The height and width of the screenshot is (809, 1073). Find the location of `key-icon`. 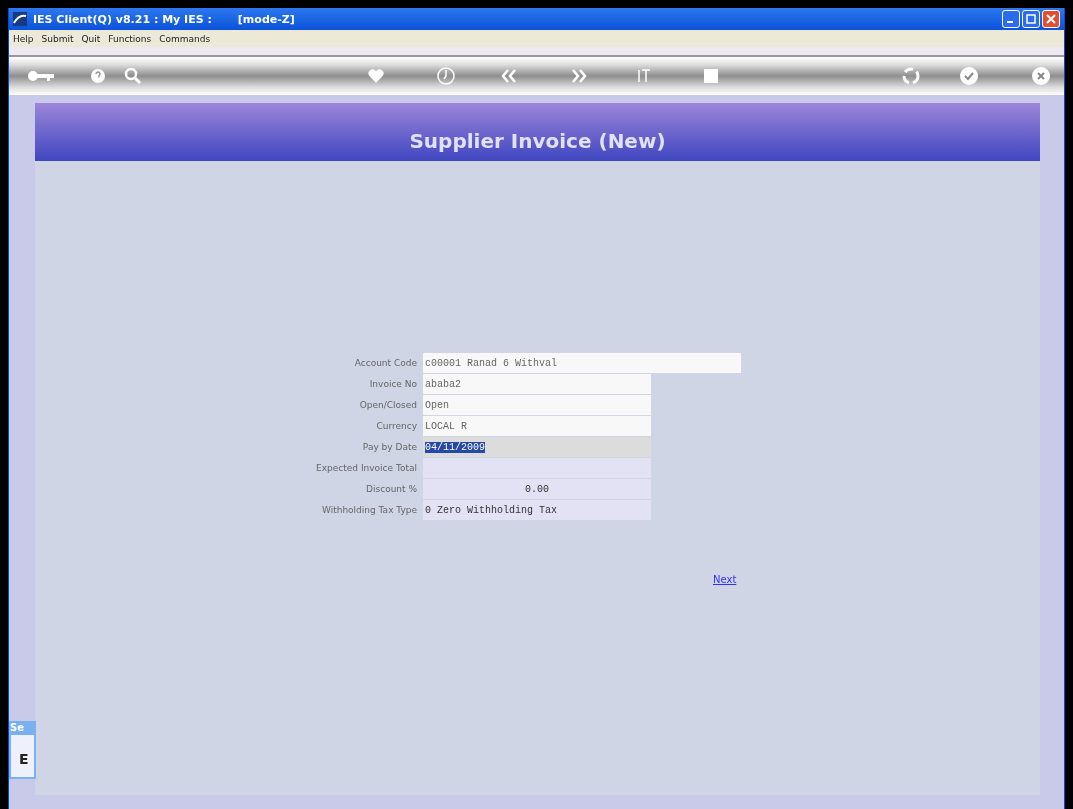

key-icon is located at coordinates (41, 76).